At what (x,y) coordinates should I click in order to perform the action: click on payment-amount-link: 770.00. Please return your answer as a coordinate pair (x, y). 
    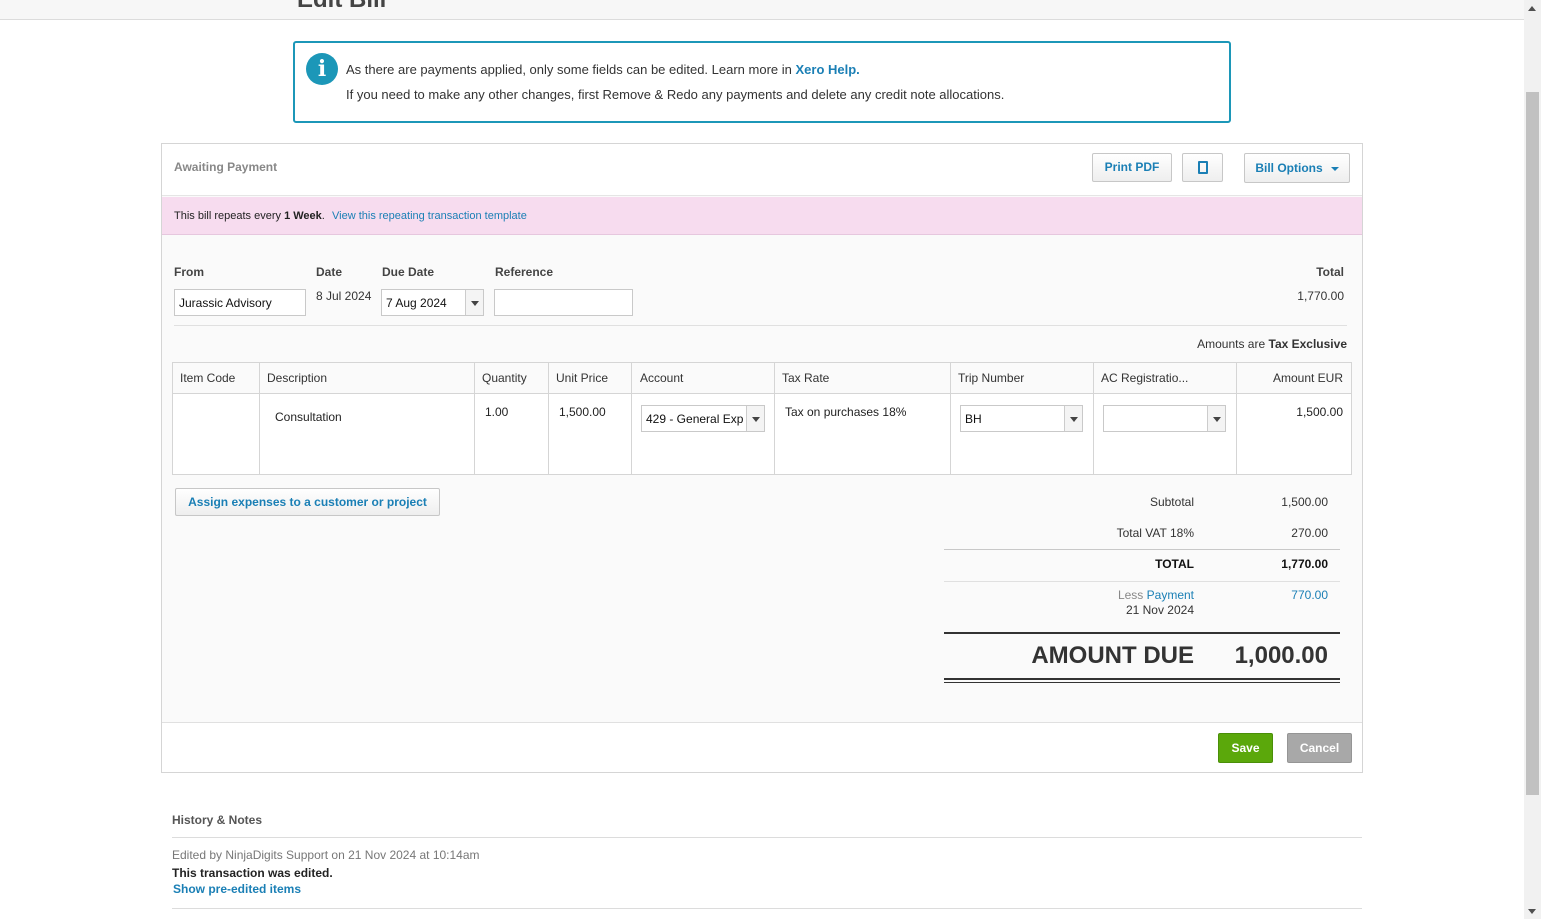
    Looking at the image, I should click on (1309, 595).